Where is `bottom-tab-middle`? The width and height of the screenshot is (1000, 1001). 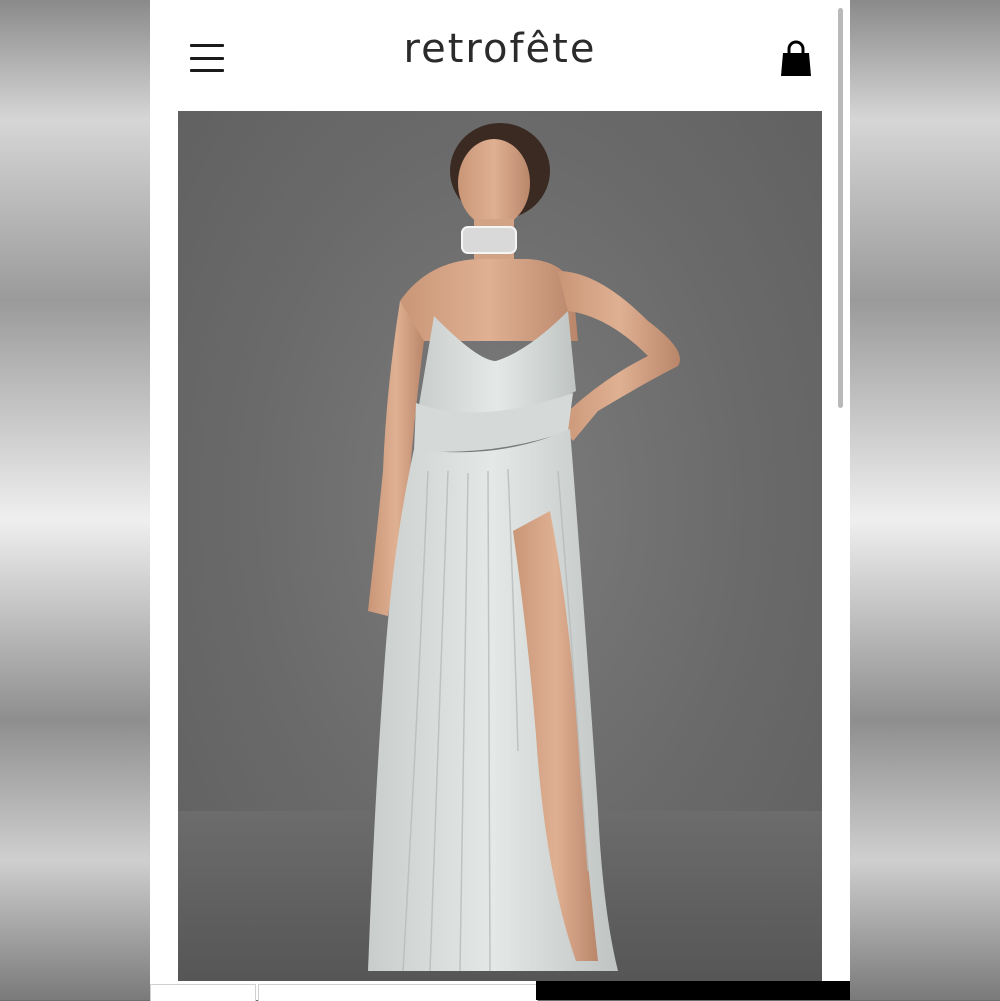
bottom-tab-middle is located at coordinates (398, 992).